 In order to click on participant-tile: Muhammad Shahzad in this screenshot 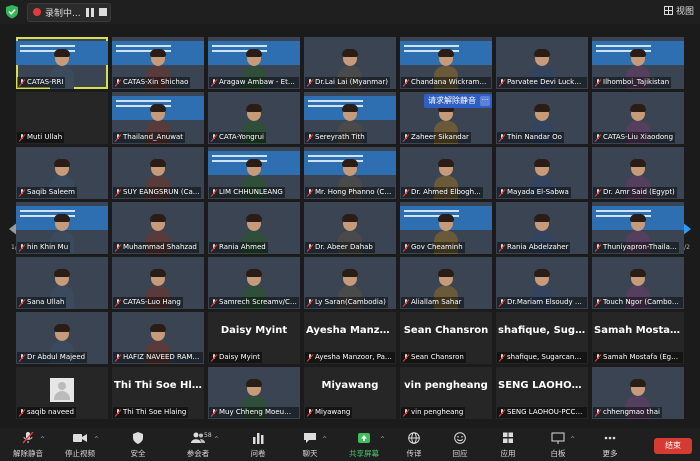, I will do `click(158, 228)`.